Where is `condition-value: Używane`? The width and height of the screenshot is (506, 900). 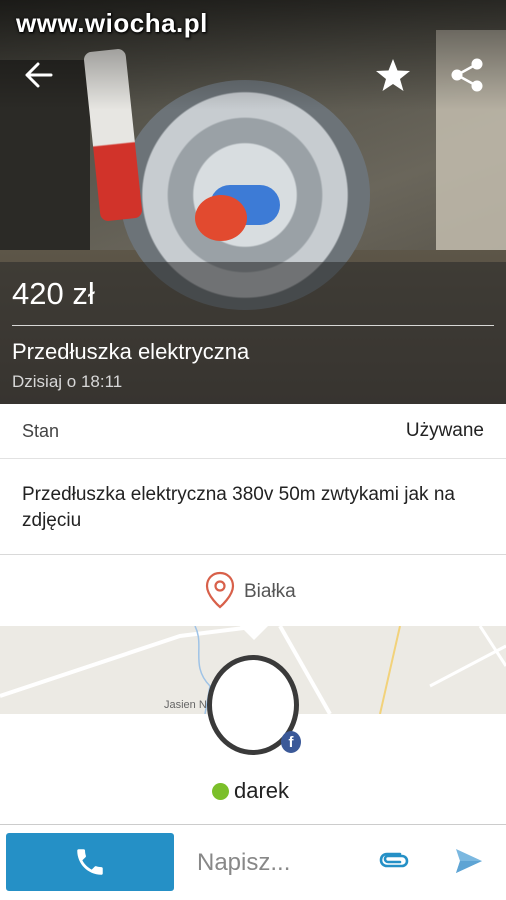 condition-value: Używane is located at coordinates (444, 430).